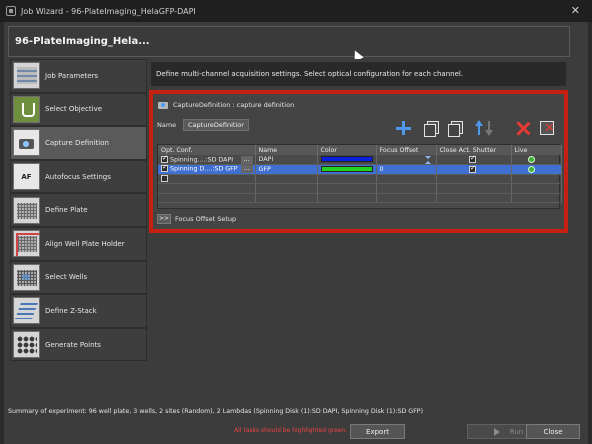 The width and height of the screenshot is (592, 444). What do you see at coordinates (536, 150) in the screenshot?
I see `column-header: Live` at bounding box center [536, 150].